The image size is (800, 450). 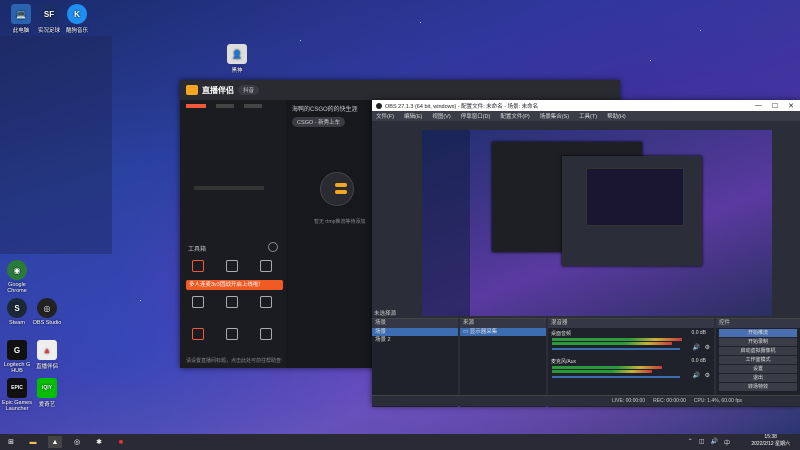 What do you see at coordinates (727, 442) in the screenshot?
I see `ime-icon: 中` at bounding box center [727, 442].